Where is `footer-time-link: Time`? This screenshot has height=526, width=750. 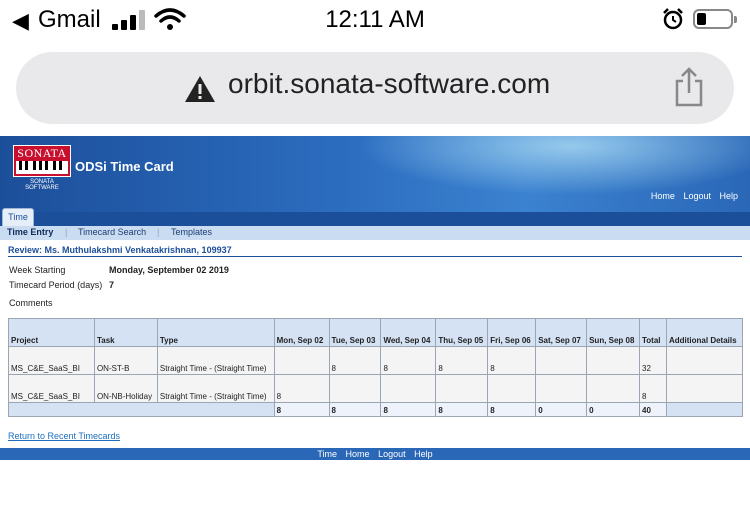 footer-time-link: Time is located at coordinates (327, 454).